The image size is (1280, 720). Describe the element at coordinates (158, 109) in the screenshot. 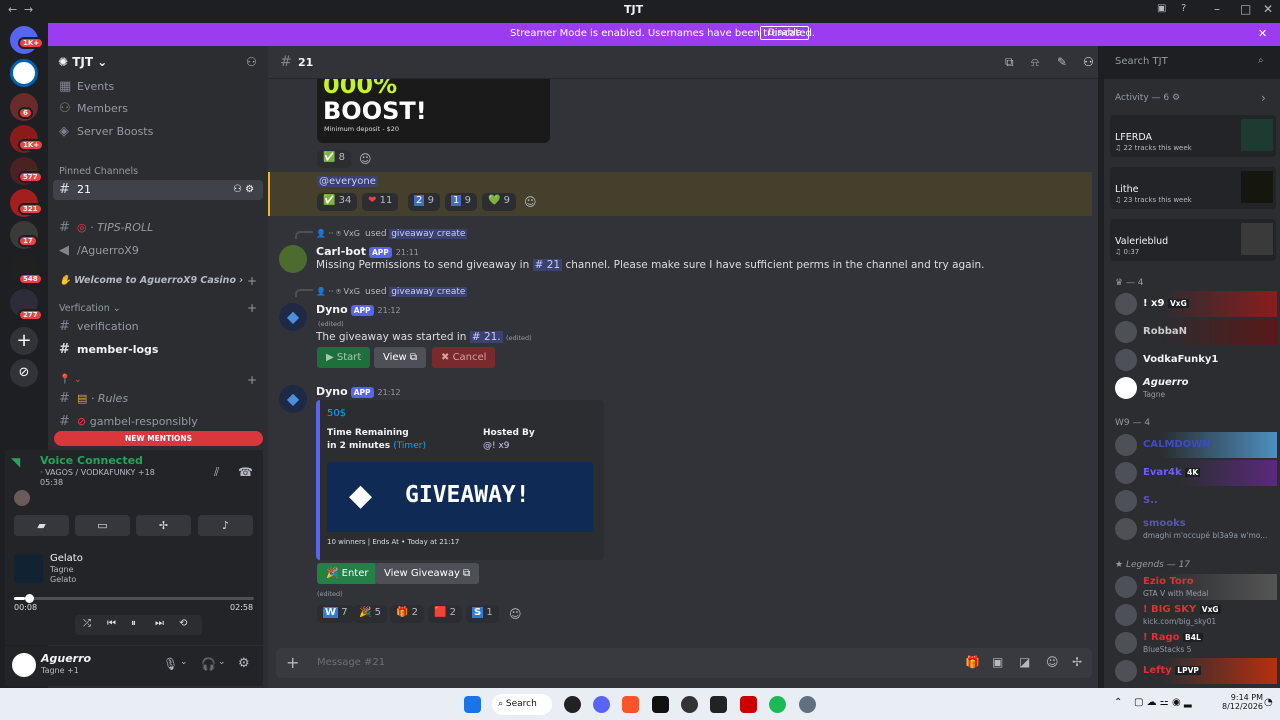

I see `sidebar-item-members: ⚇ Members` at that location.